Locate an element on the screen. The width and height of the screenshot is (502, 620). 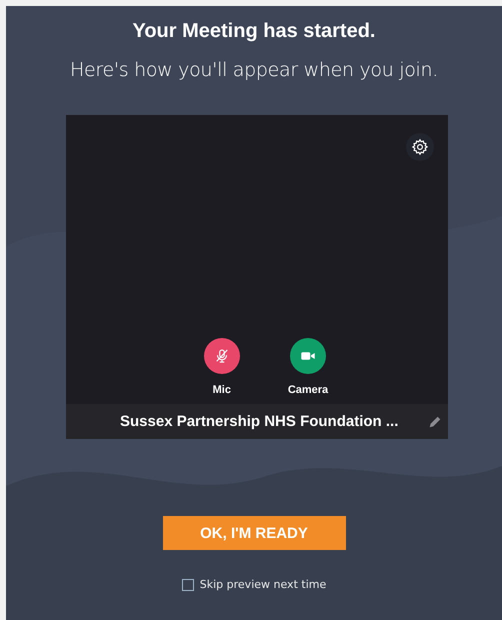
control-label: Camera is located at coordinates (308, 390).